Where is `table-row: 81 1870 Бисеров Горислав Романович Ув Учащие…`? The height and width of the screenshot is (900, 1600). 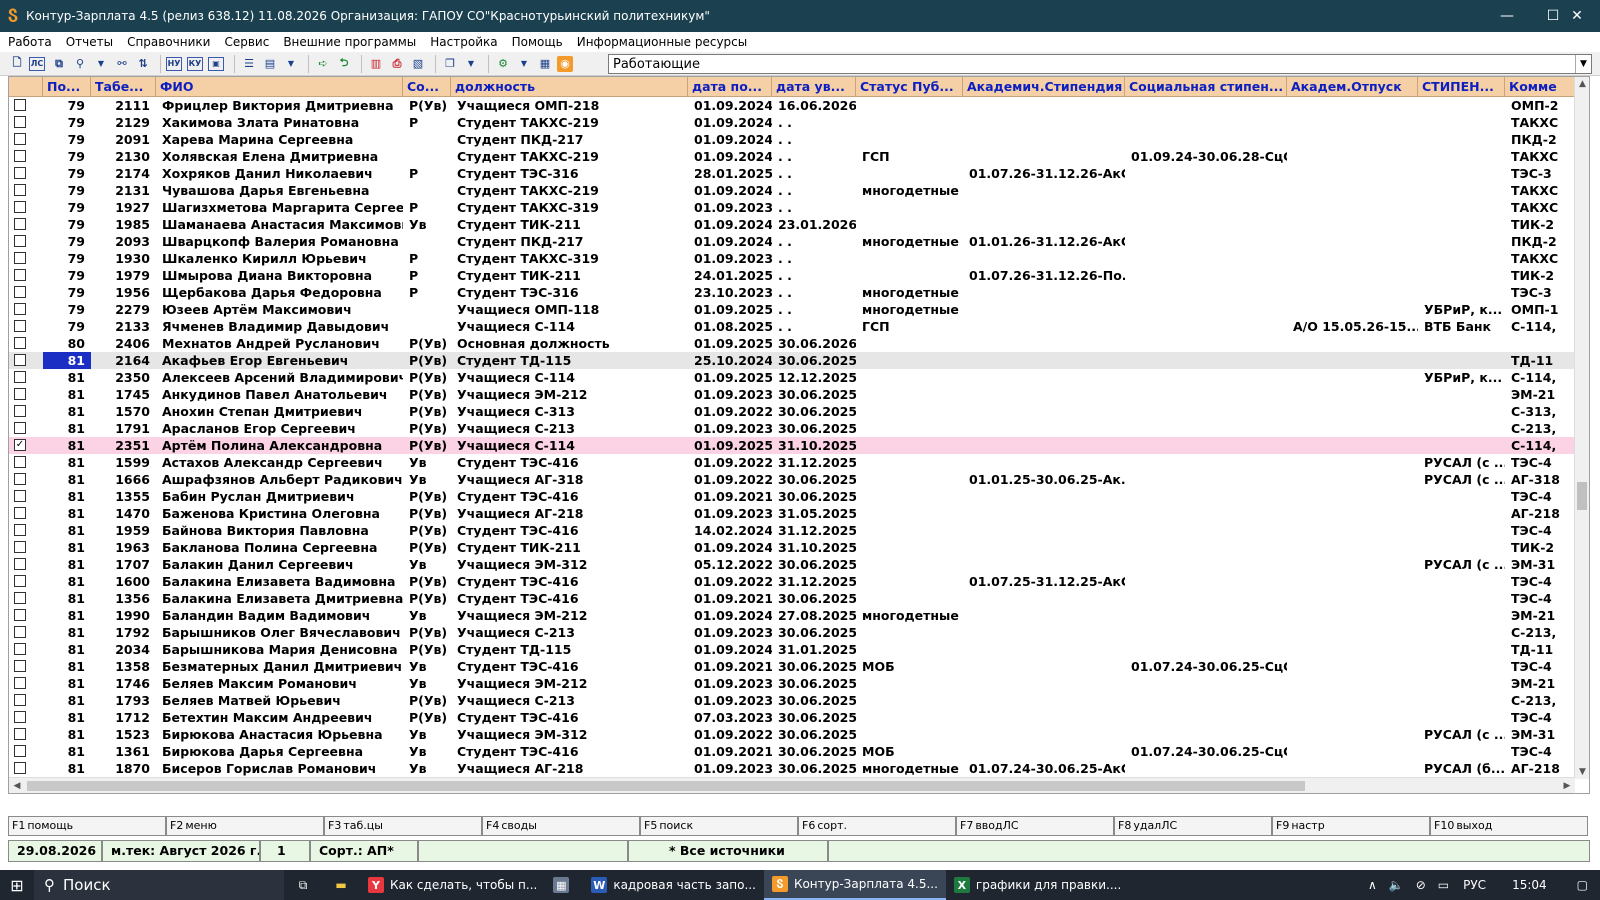 table-row: 81 1870 Бисеров Горислав Романович Ув Учащие… is located at coordinates (792, 768).